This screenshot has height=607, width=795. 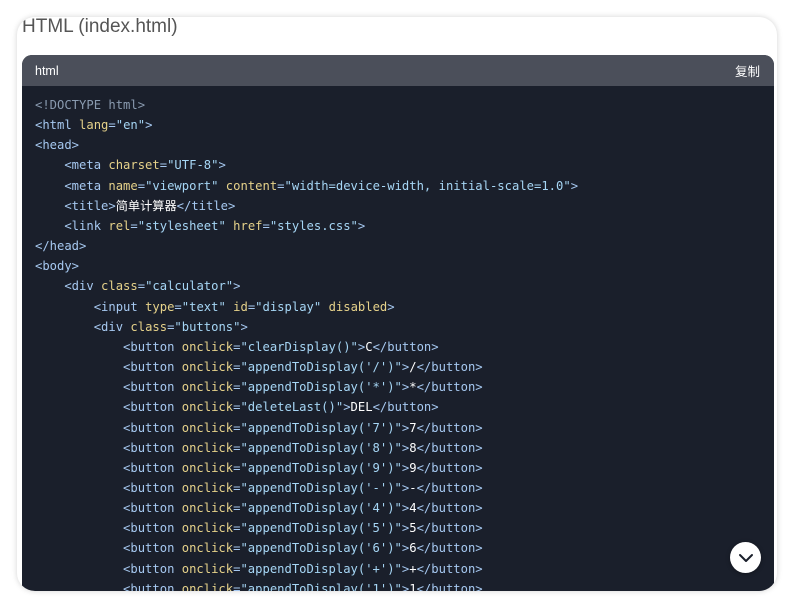 What do you see at coordinates (146, 205) in the screenshot?
I see `code-token: 简单计算器` at bounding box center [146, 205].